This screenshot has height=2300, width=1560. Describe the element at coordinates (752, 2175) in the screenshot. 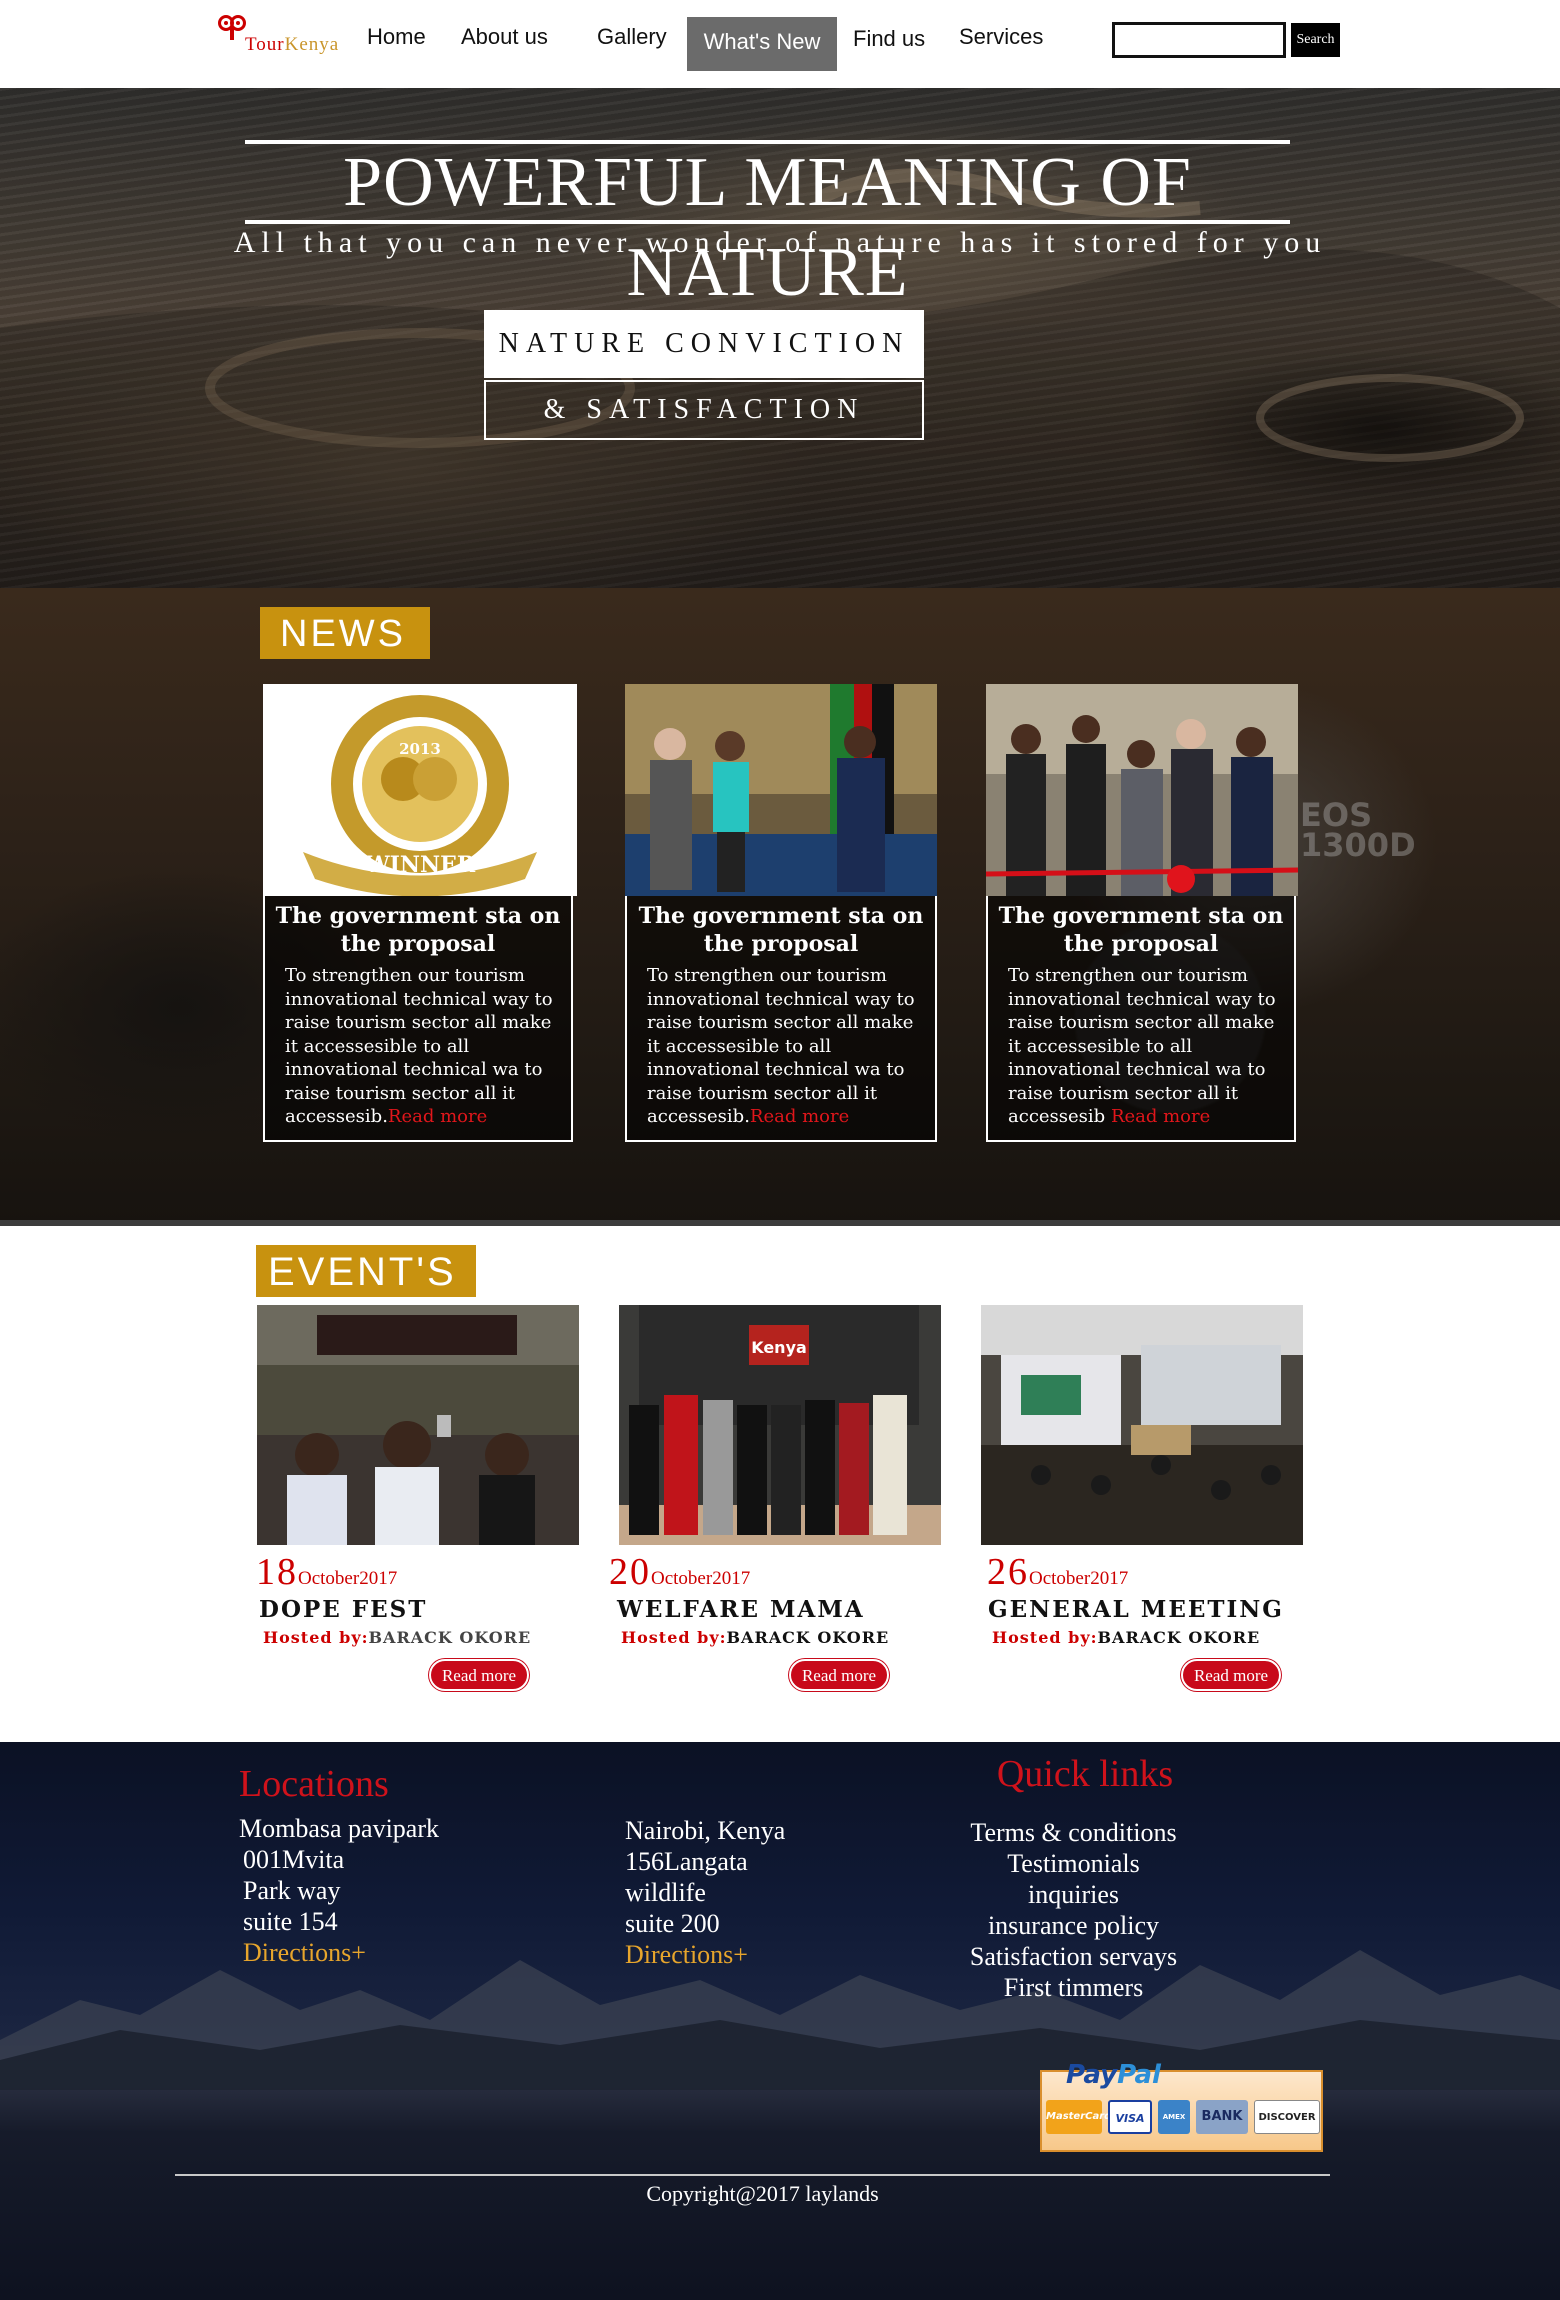

I see `footer-divider` at that location.